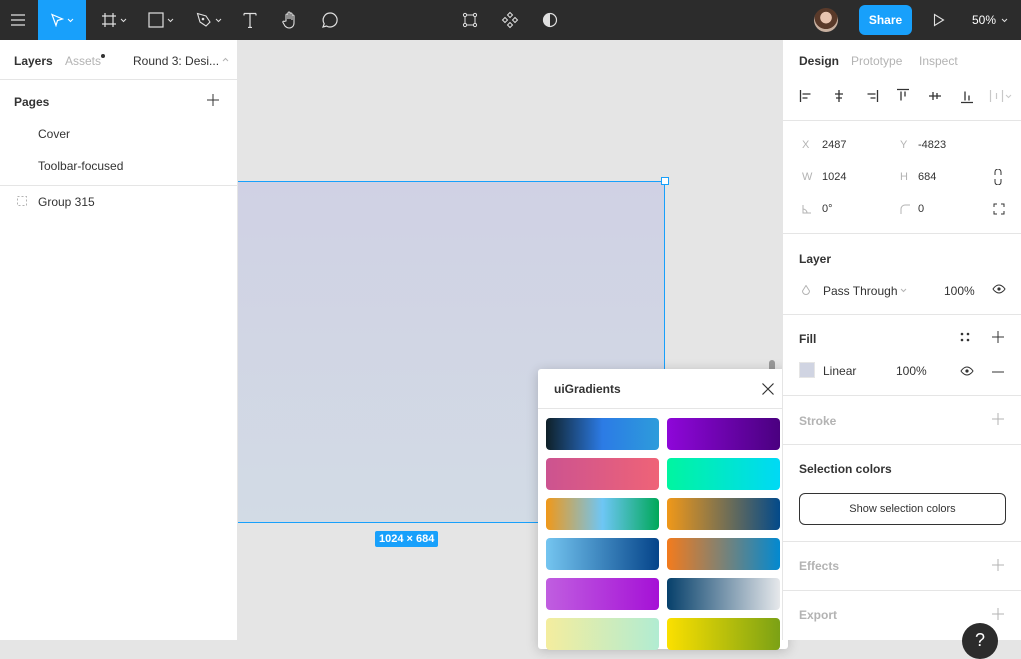 The height and width of the screenshot is (659, 1021). I want to click on height-input: 684, so click(927, 177).